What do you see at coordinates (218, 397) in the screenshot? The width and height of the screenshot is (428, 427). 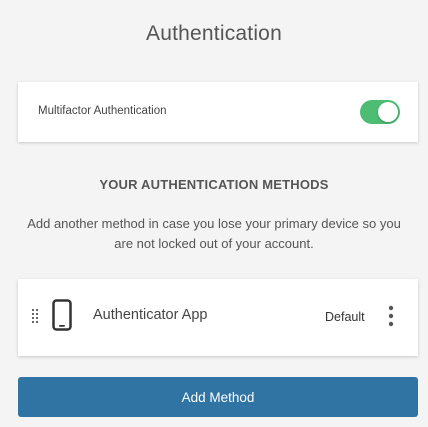 I see `add-method-button: Add Method` at bounding box center [218, 397].